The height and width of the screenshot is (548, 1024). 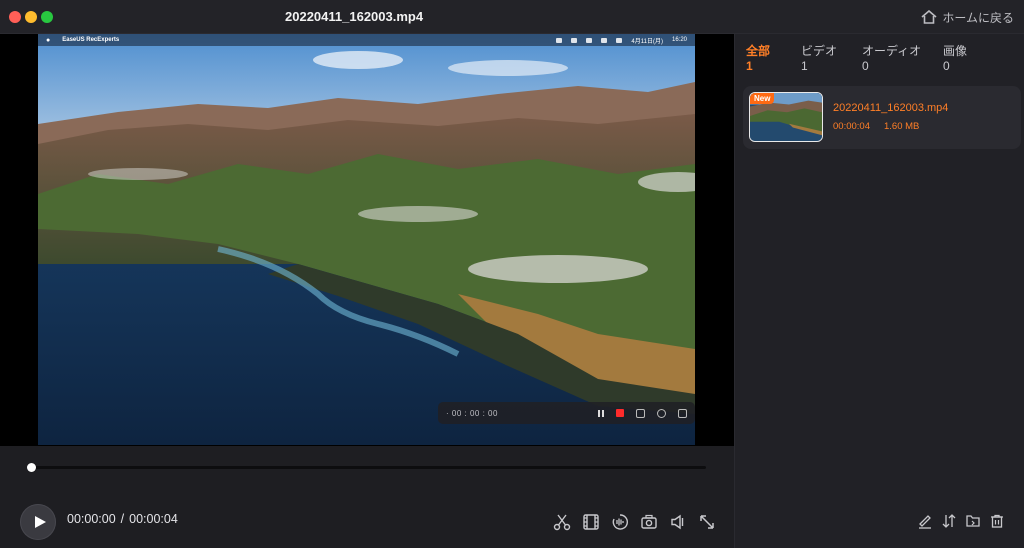 What do you see at coordinates (31, 17) in the screenshot?
I see `minimize-window-button` at bounding box center [31, 17].